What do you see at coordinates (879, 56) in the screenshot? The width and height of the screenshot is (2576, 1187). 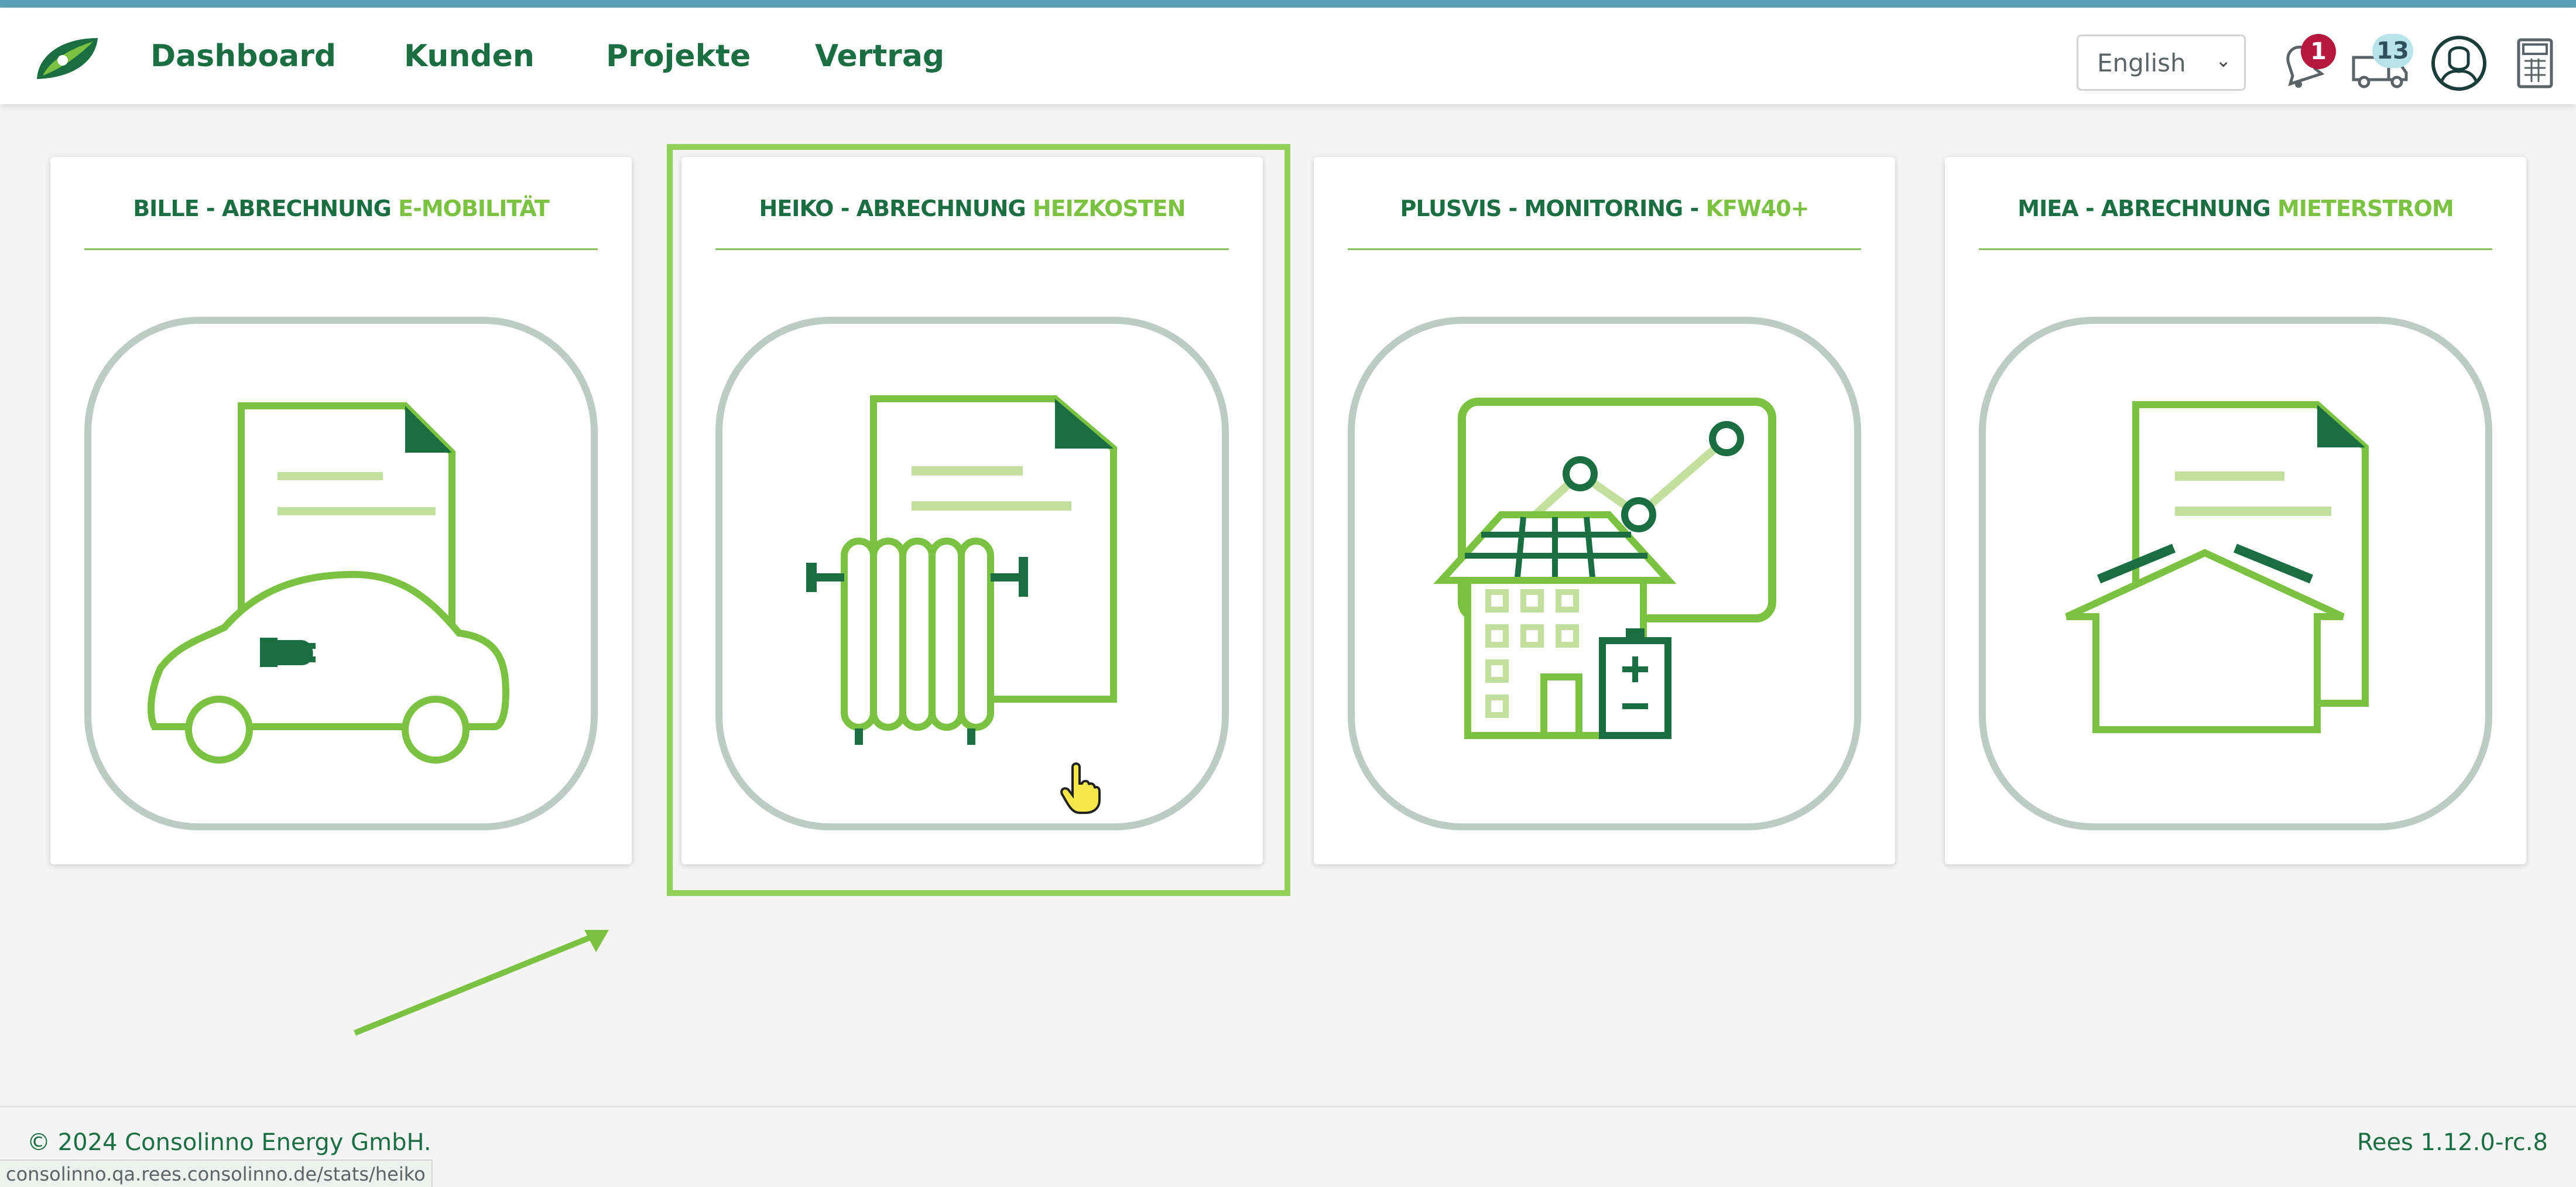 I see `nav-vertrag: Vertrag` at bounding box center [879, 56].